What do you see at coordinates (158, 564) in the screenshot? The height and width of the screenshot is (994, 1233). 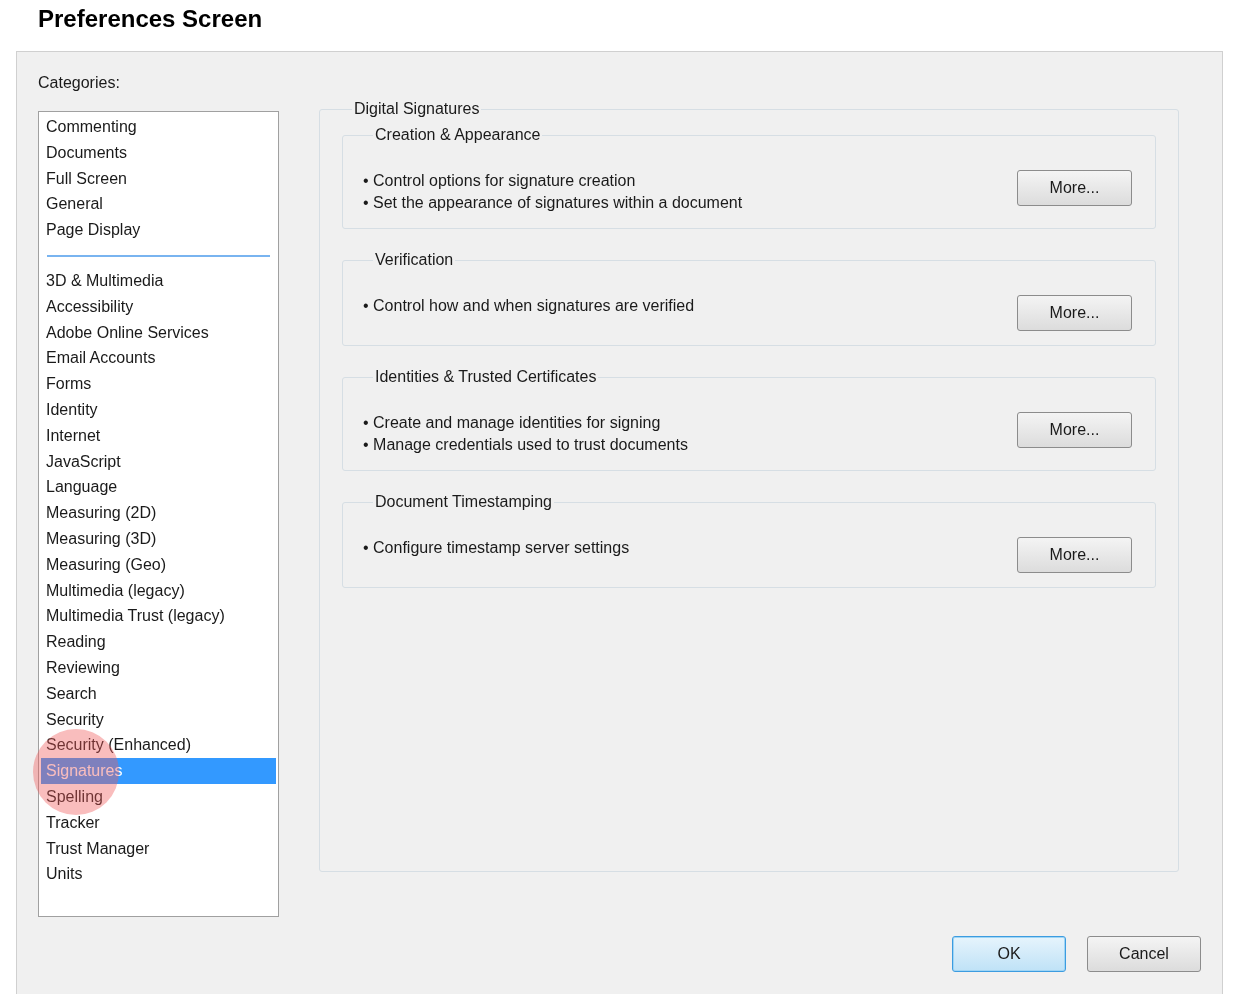 I see `category-item: Measuring (Geo)` at bounding box center [158, 564].